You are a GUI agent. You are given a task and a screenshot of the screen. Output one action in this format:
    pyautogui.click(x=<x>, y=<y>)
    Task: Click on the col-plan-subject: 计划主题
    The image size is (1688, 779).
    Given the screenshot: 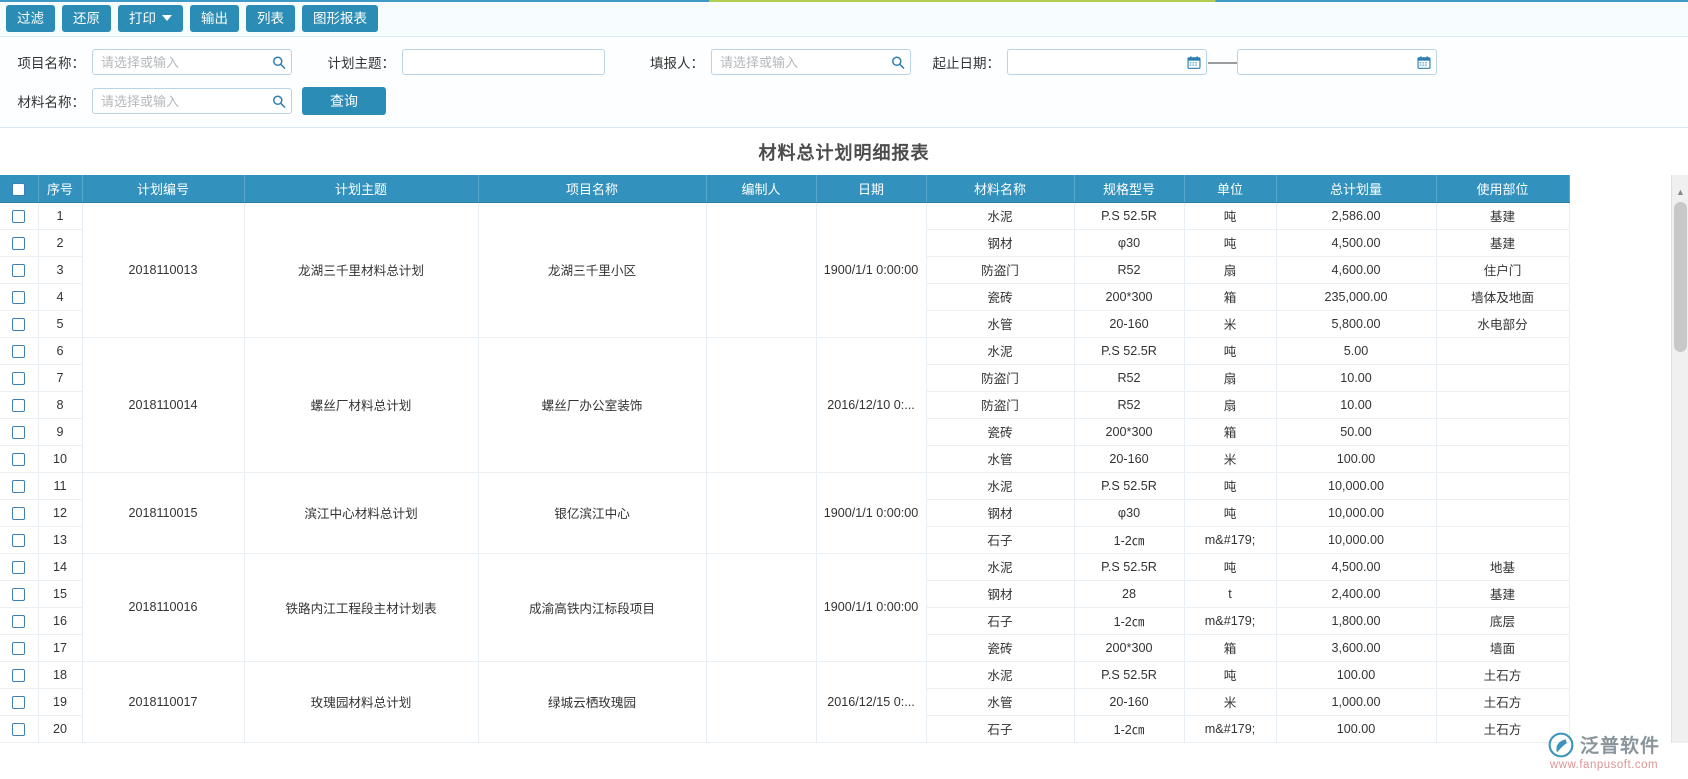 What is the action you would take?
    pyautogui.click(x=361, y=189)
    